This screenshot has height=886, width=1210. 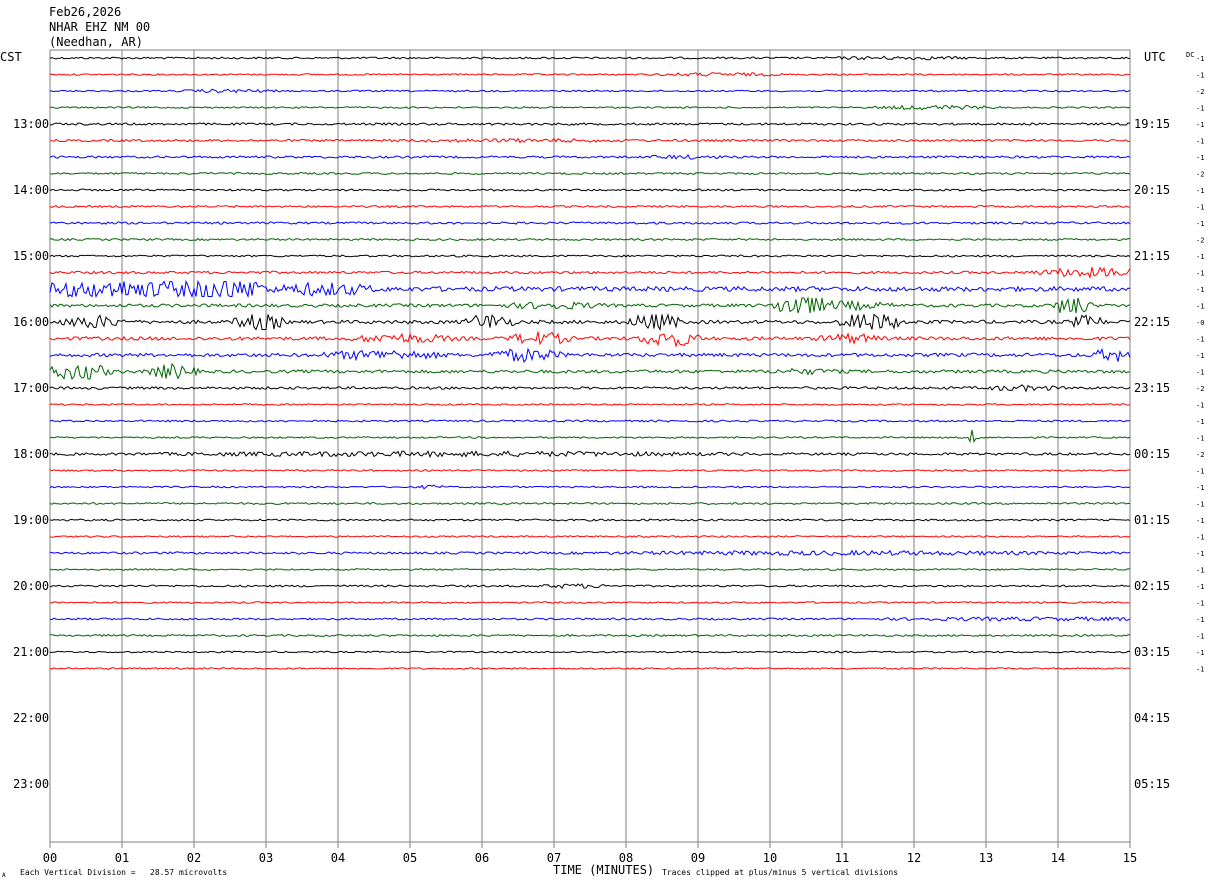 What do you see at coordinates (1152, 190) in the screenshot?
I see `right-hour-label: 20:15` at bounding box center [1152, 190].